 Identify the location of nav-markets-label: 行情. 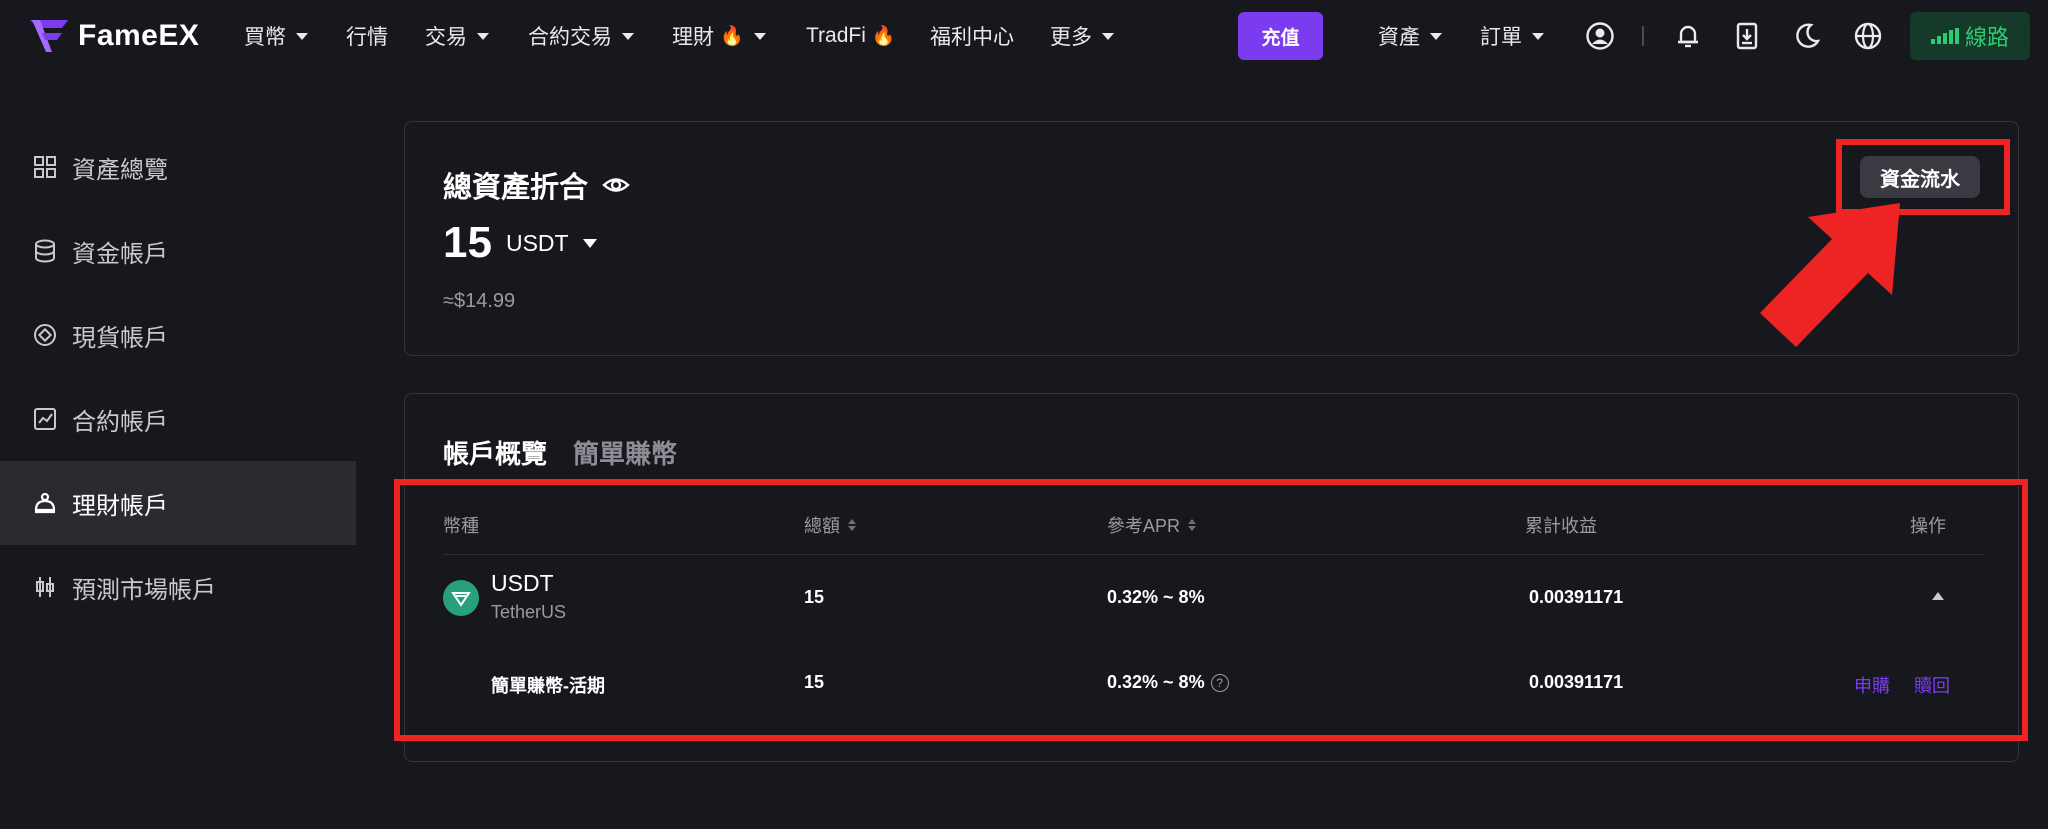
(367, 37).